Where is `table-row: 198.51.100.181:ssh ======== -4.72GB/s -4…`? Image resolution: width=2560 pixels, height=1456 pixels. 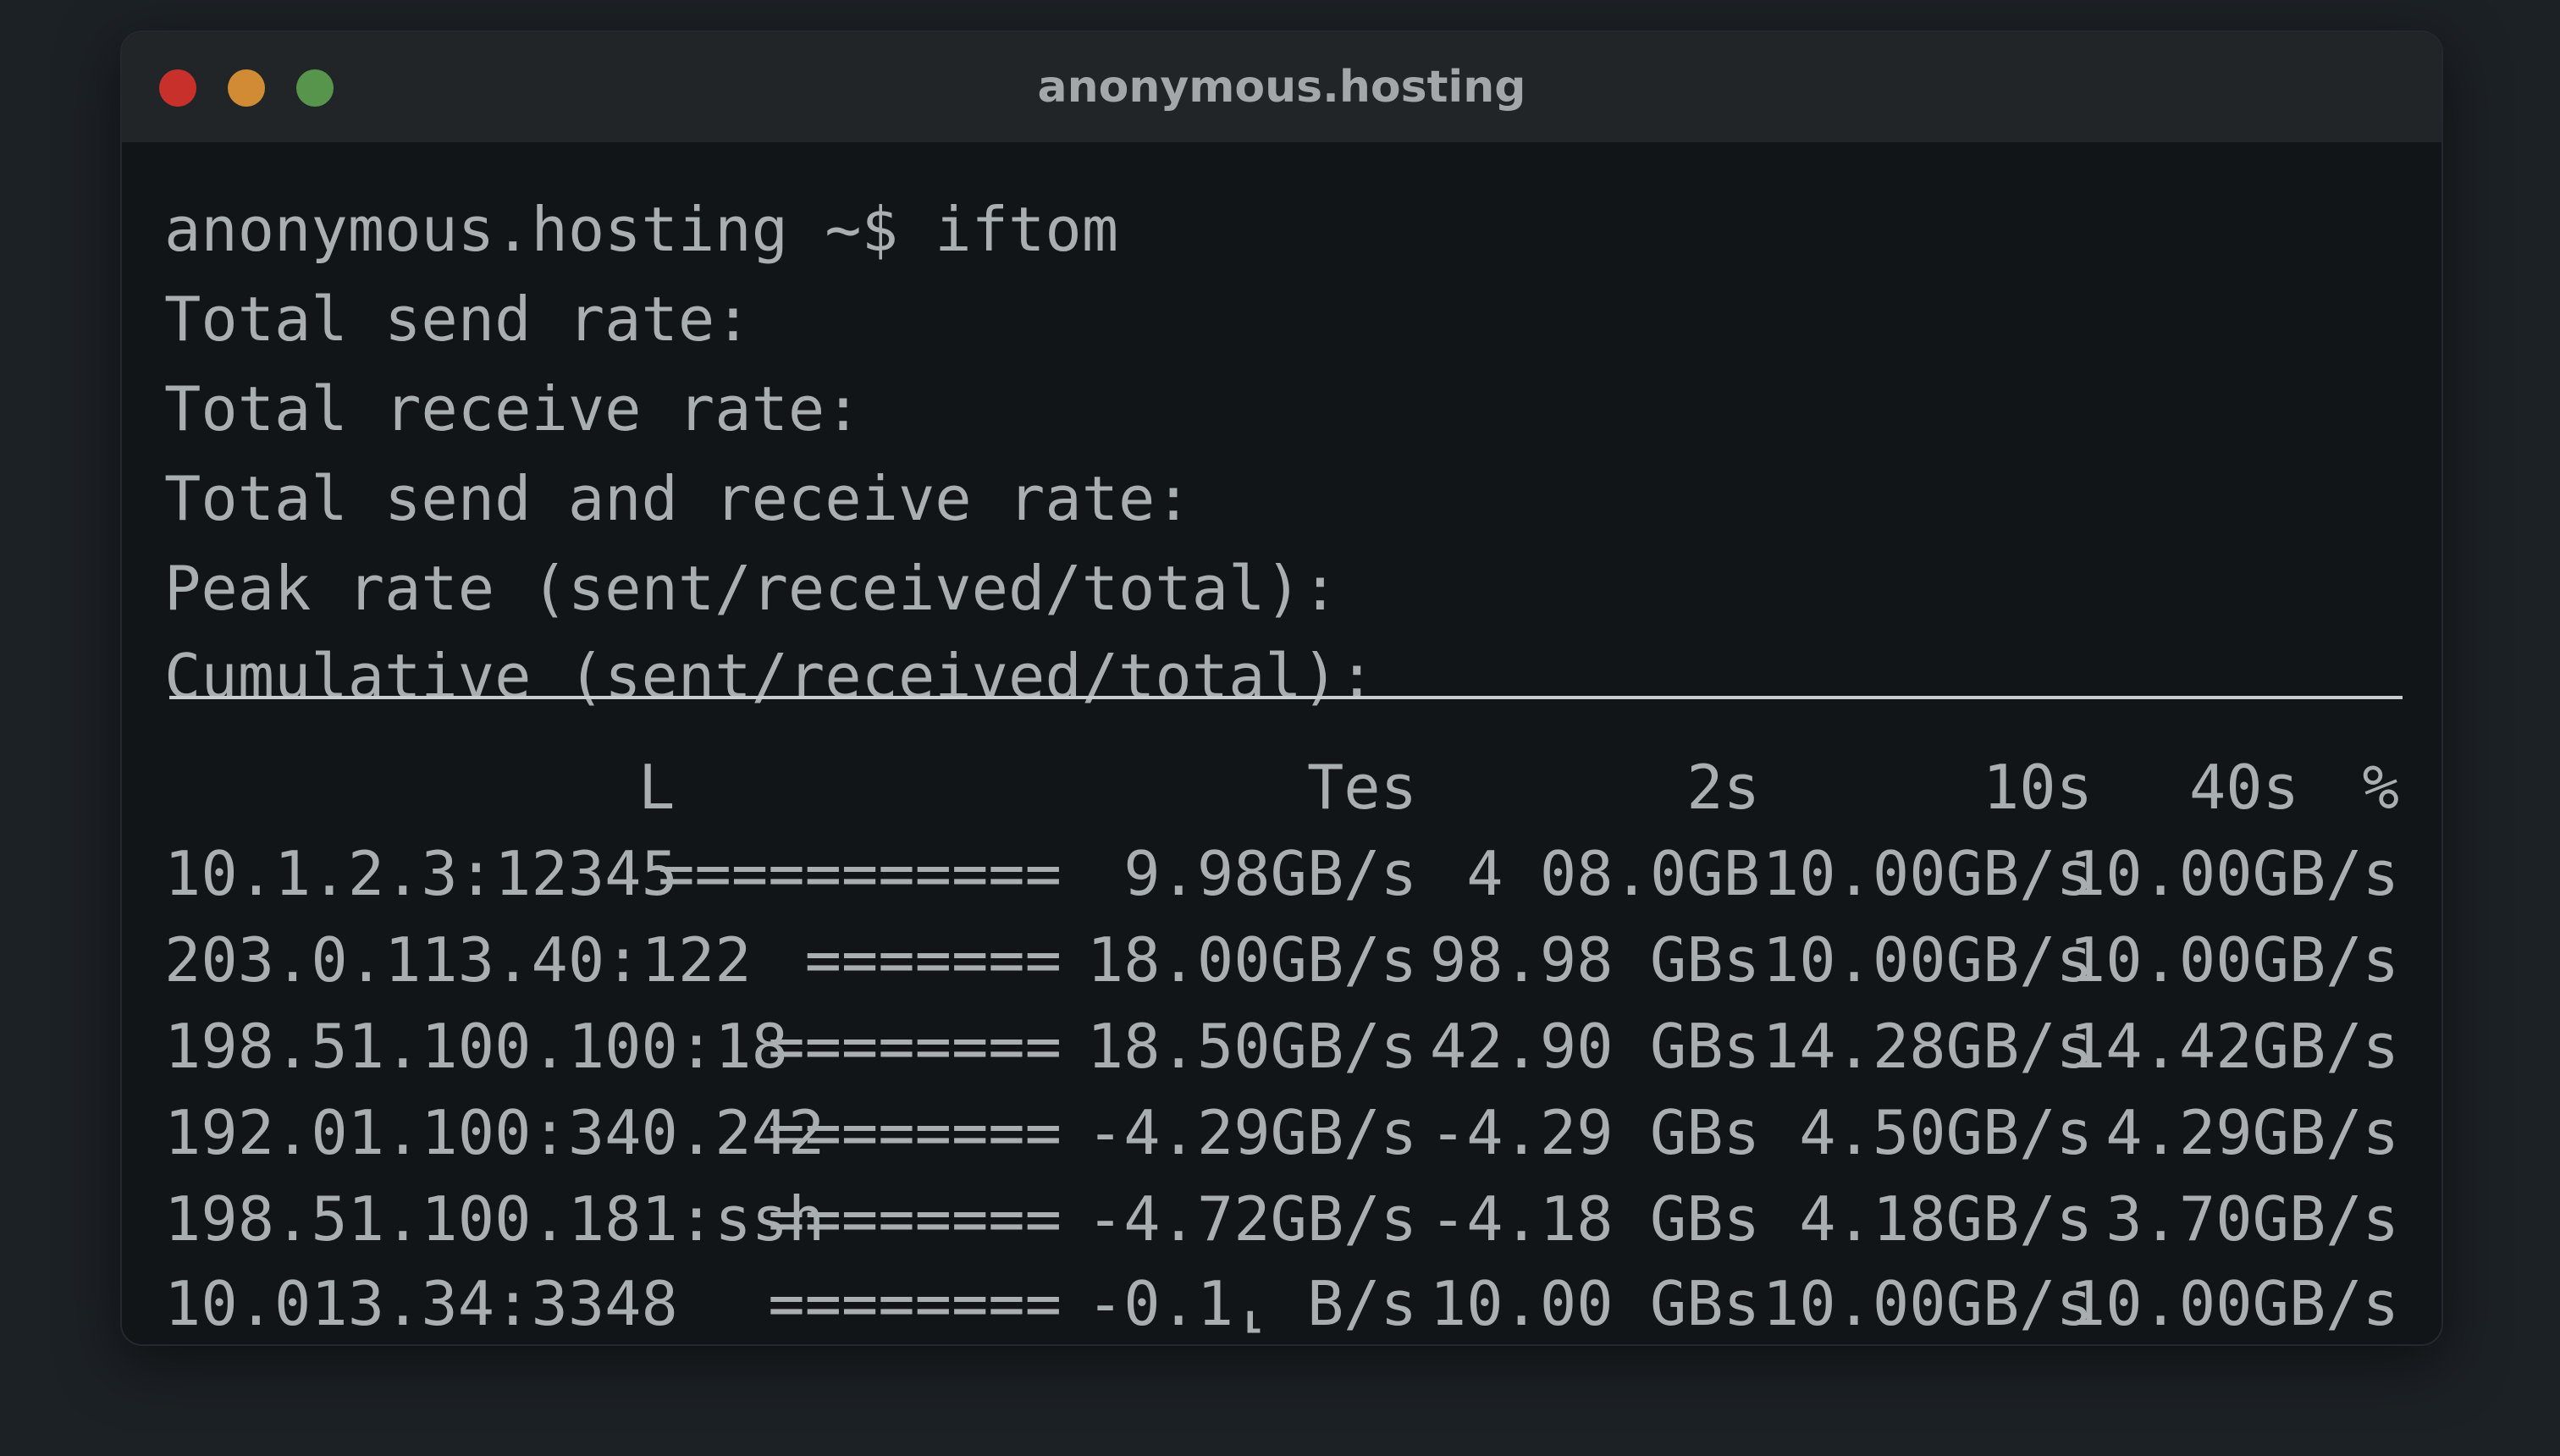 table-row: 198.51.100.181:ssh ======== -4.72GB/s -4… is located at coordinates (1281, 1219).